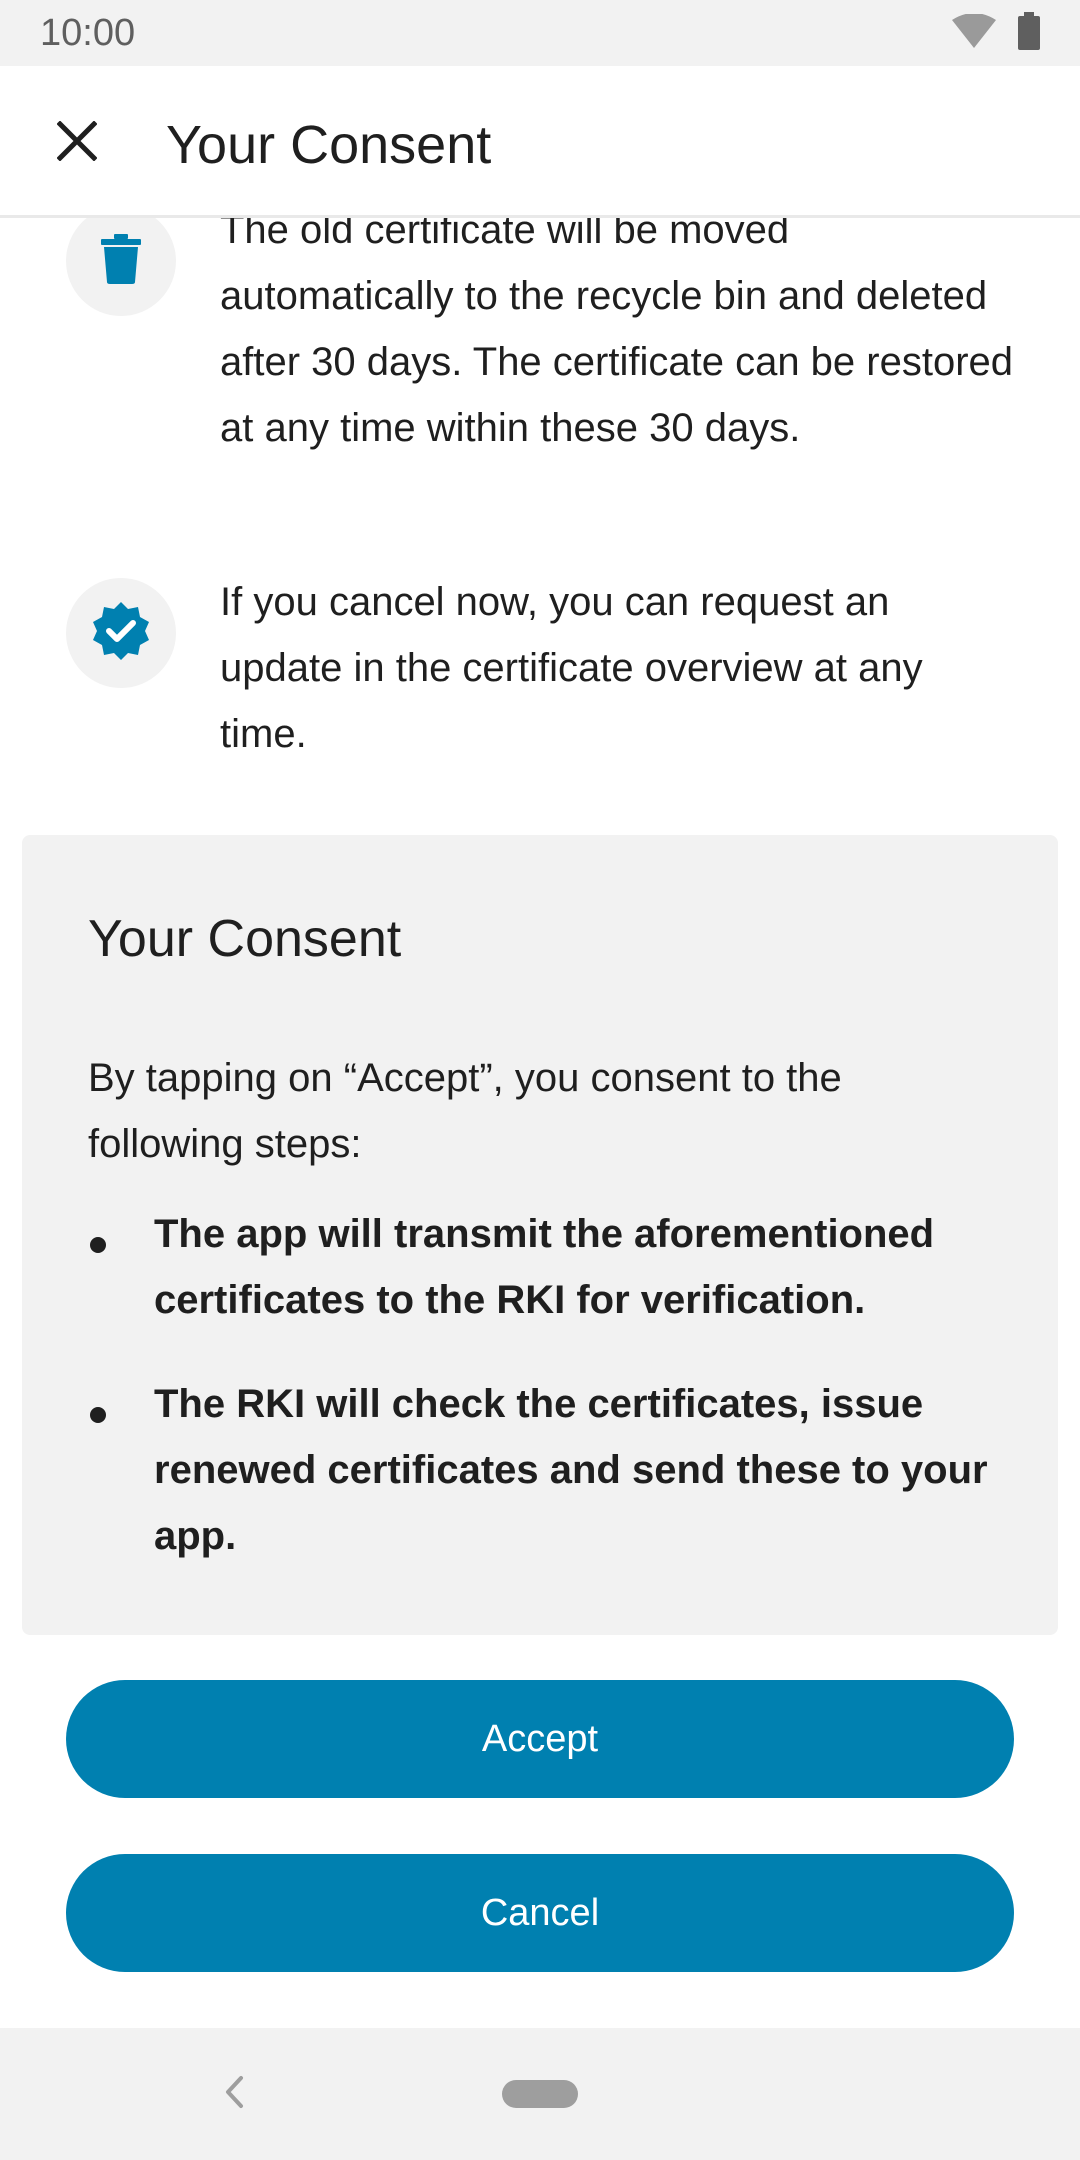  Describe the element at coordinates (245, 939) in the screenshot. I see `consent-title: Your Consent` at that location.